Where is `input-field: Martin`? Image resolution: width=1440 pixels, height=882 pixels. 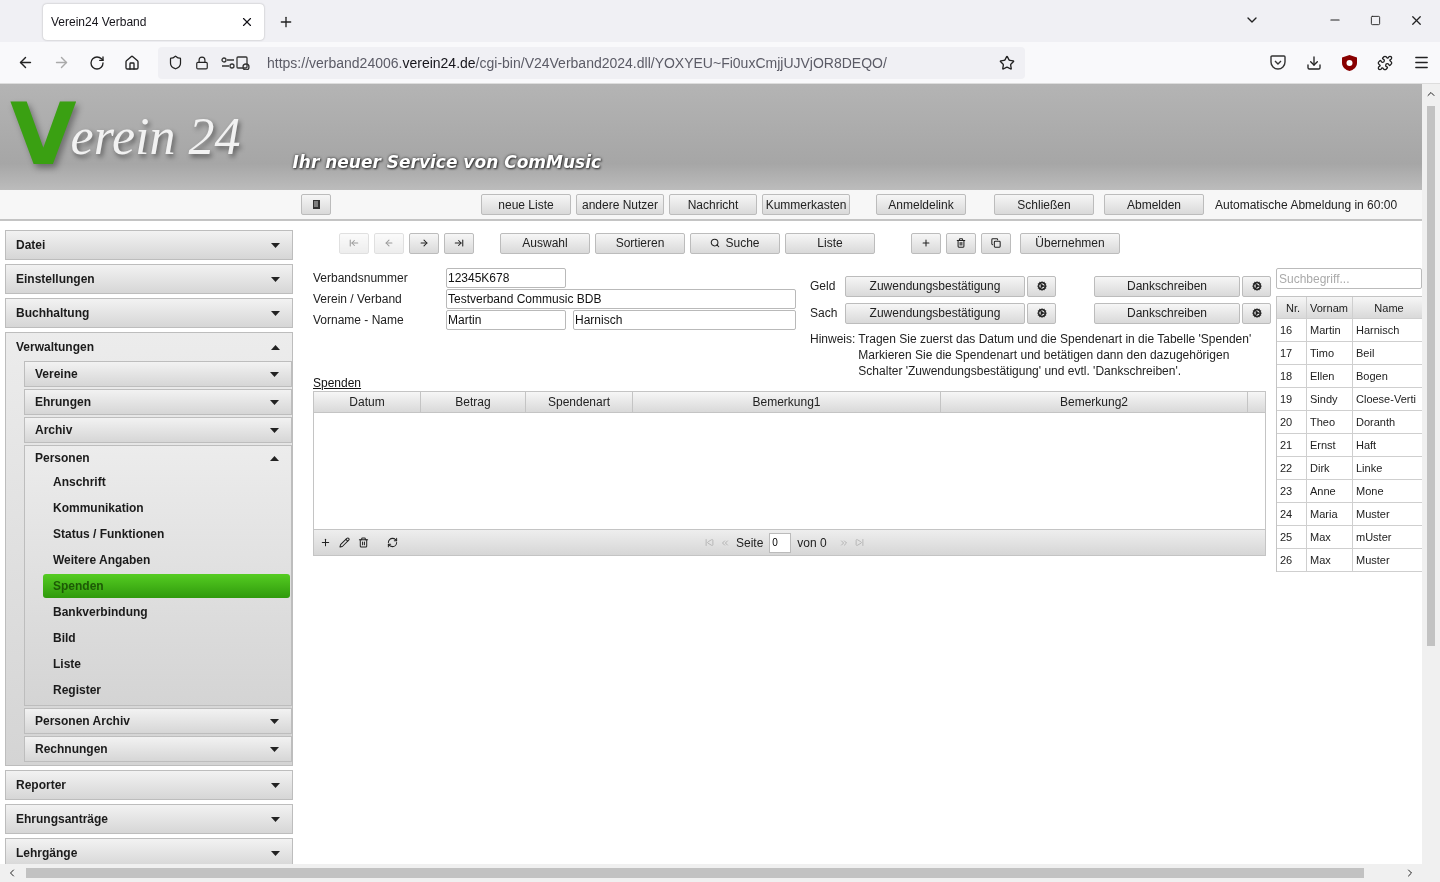 input-field: Martin is located at coordinates (506, 320).